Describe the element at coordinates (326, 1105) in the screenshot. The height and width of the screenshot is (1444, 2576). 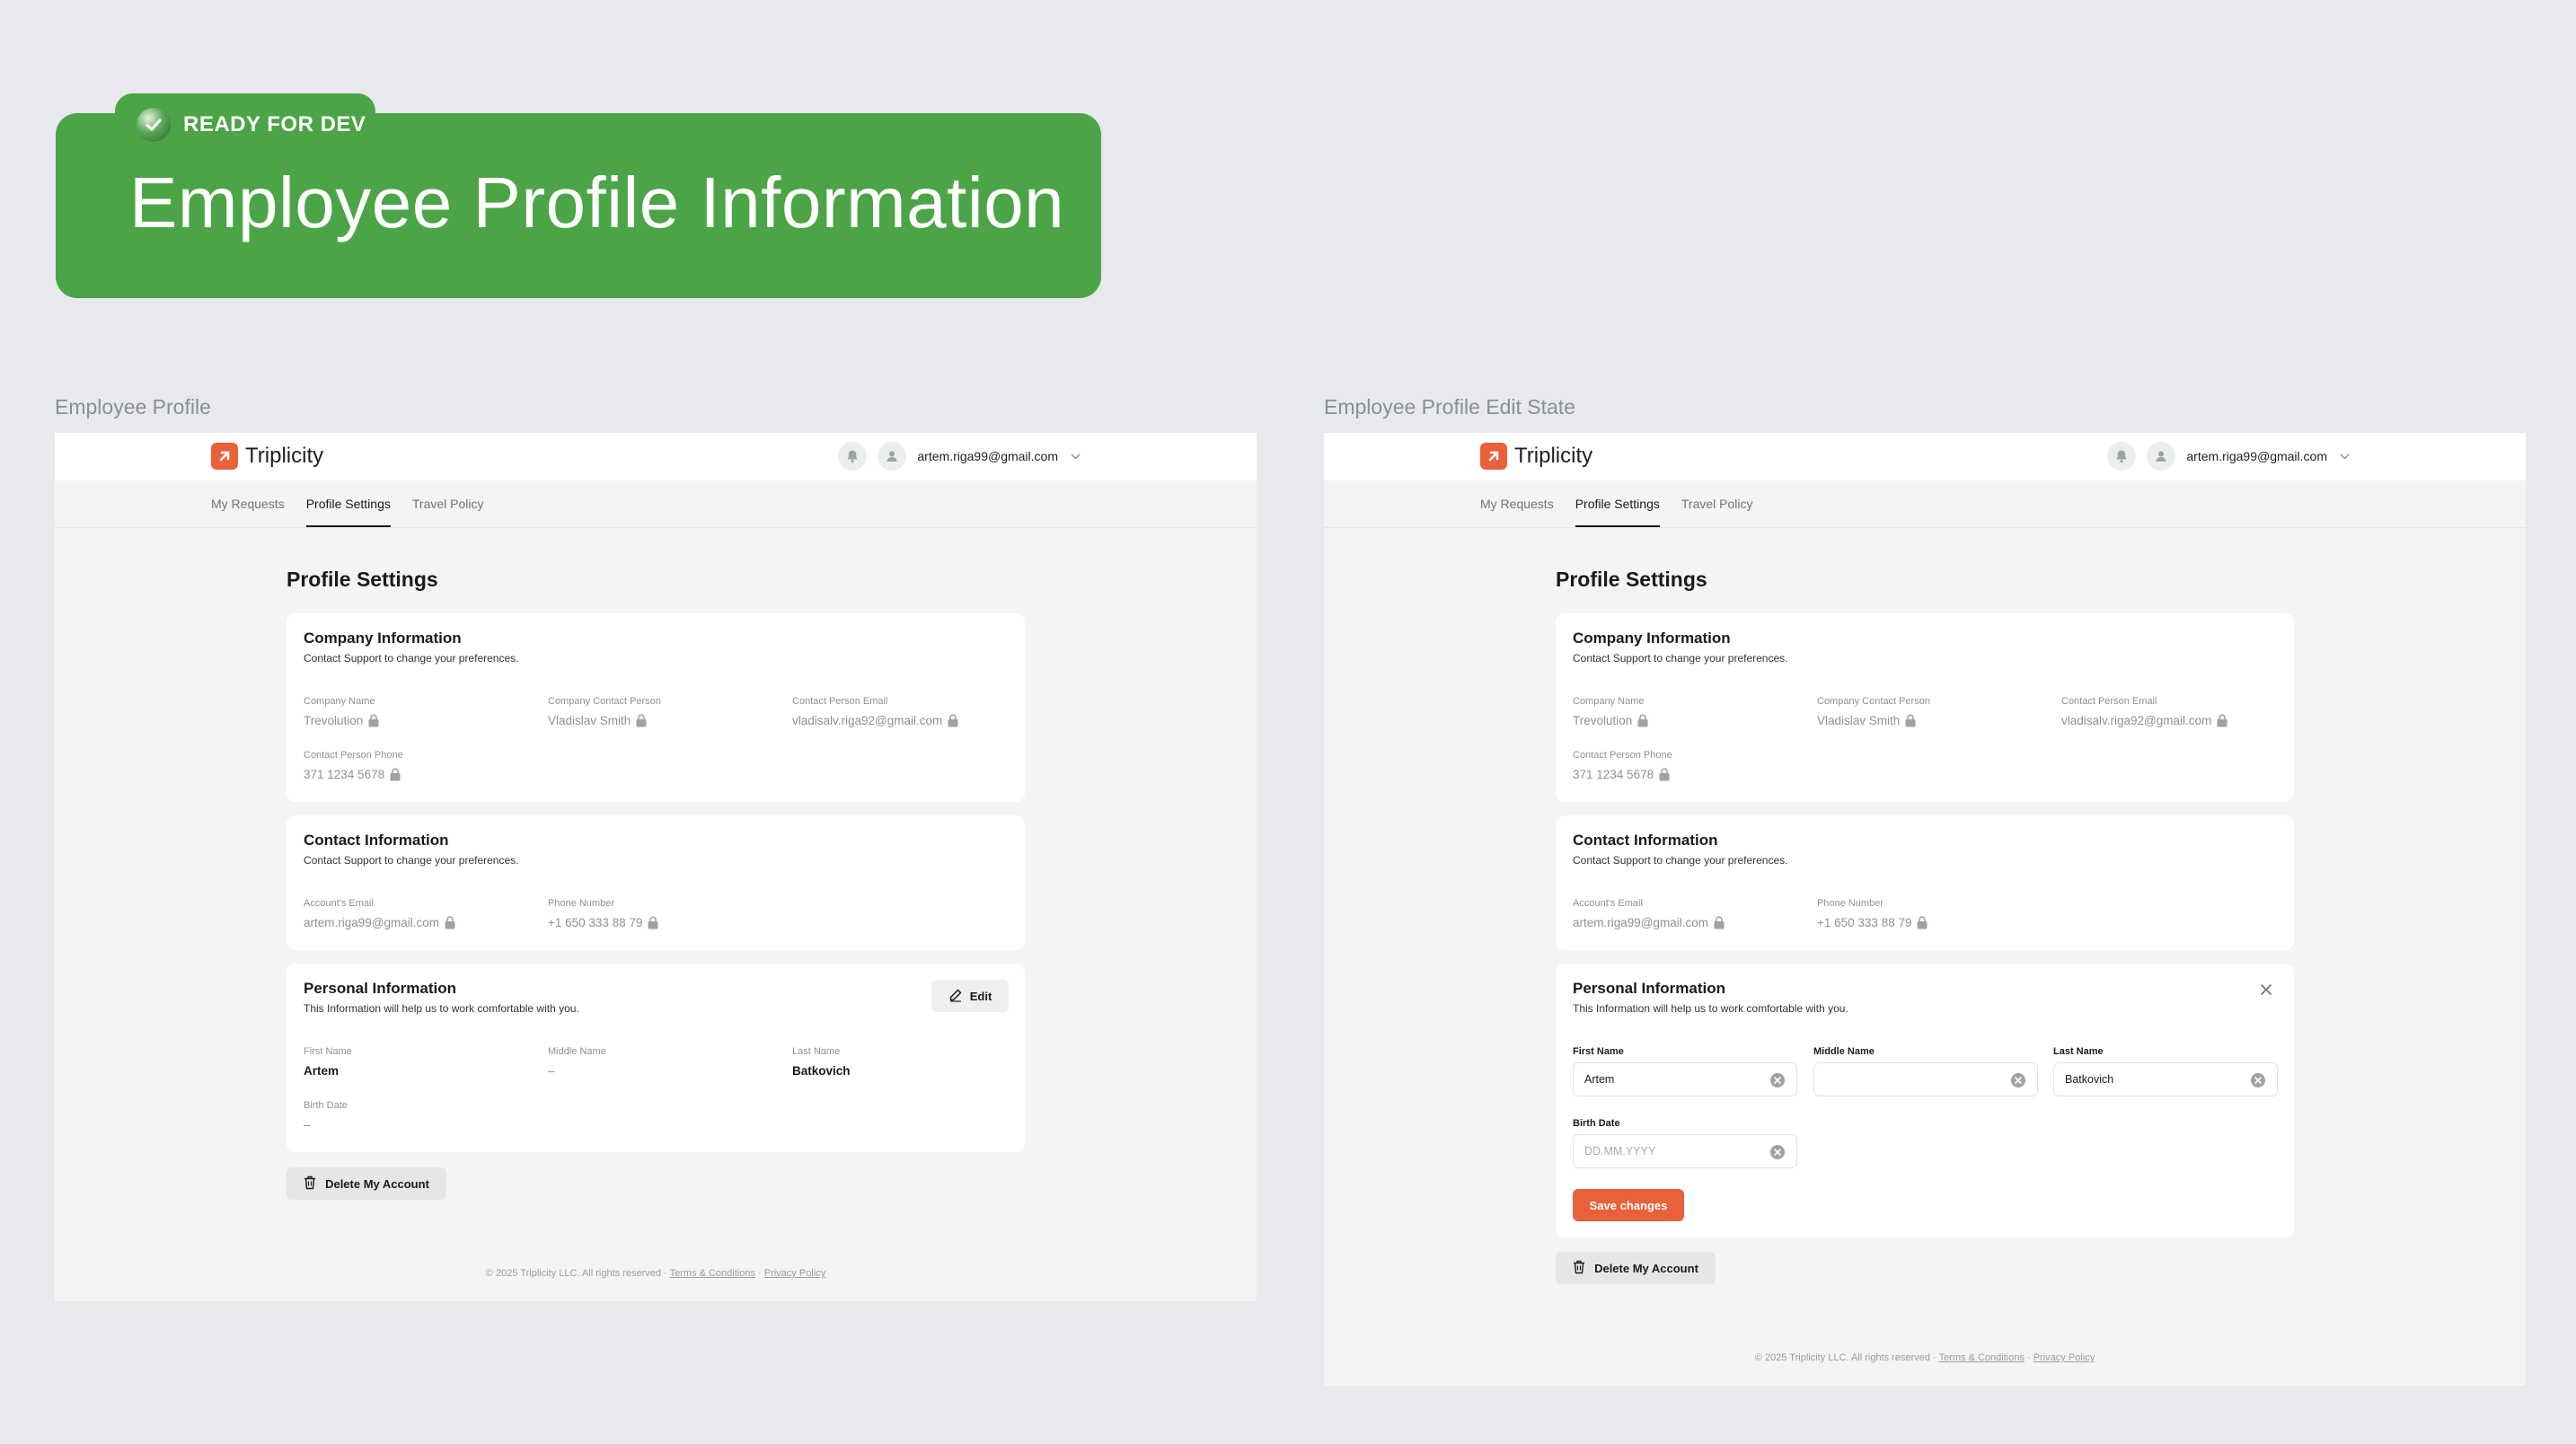
I see `field-label: Birth Date` at that location.